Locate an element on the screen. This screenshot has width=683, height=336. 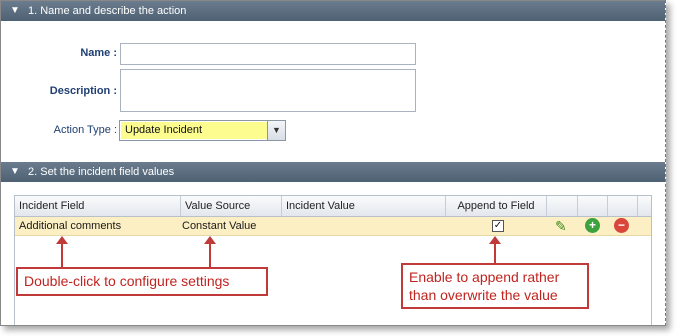
action-type-label: Action Type : is located at coordinates (85, 130).